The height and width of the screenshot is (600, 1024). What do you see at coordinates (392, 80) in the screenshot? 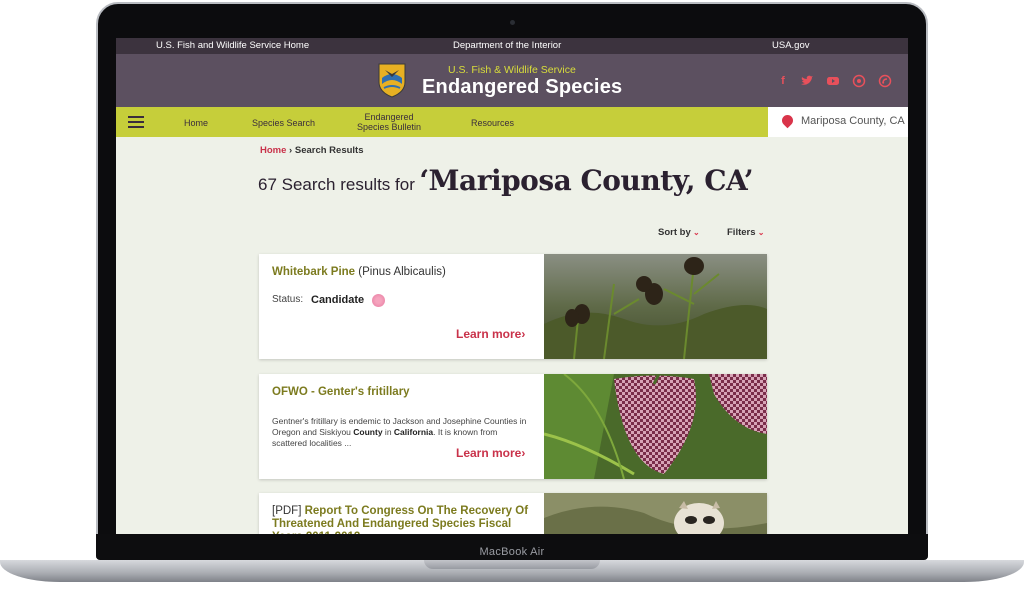
I see `fws-logo` at bounding box center [392, 80].